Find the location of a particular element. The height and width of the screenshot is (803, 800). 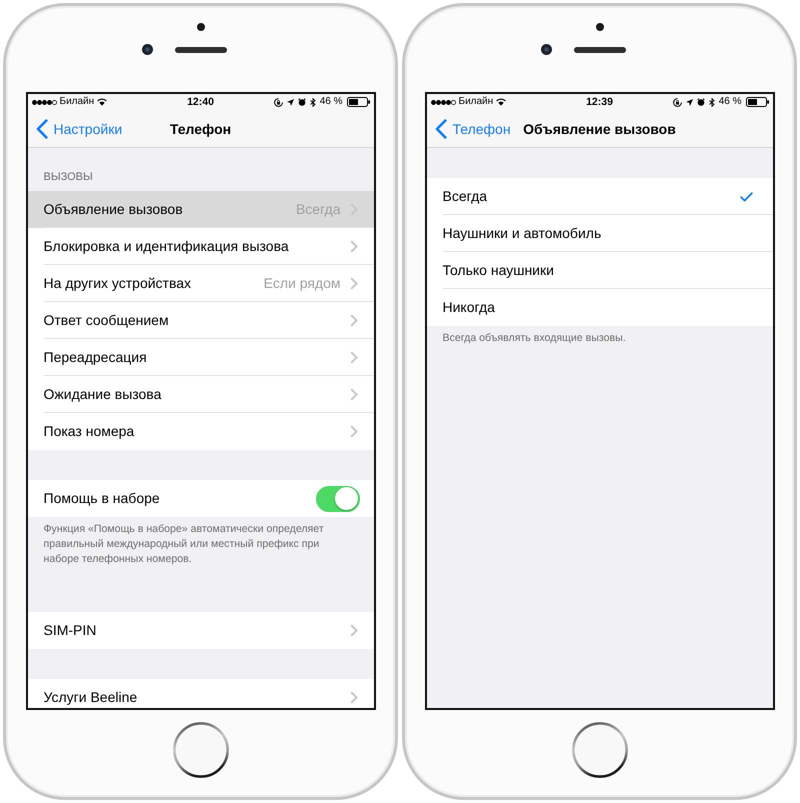

option-row: Только наушники is located at coordinates (599, 270).